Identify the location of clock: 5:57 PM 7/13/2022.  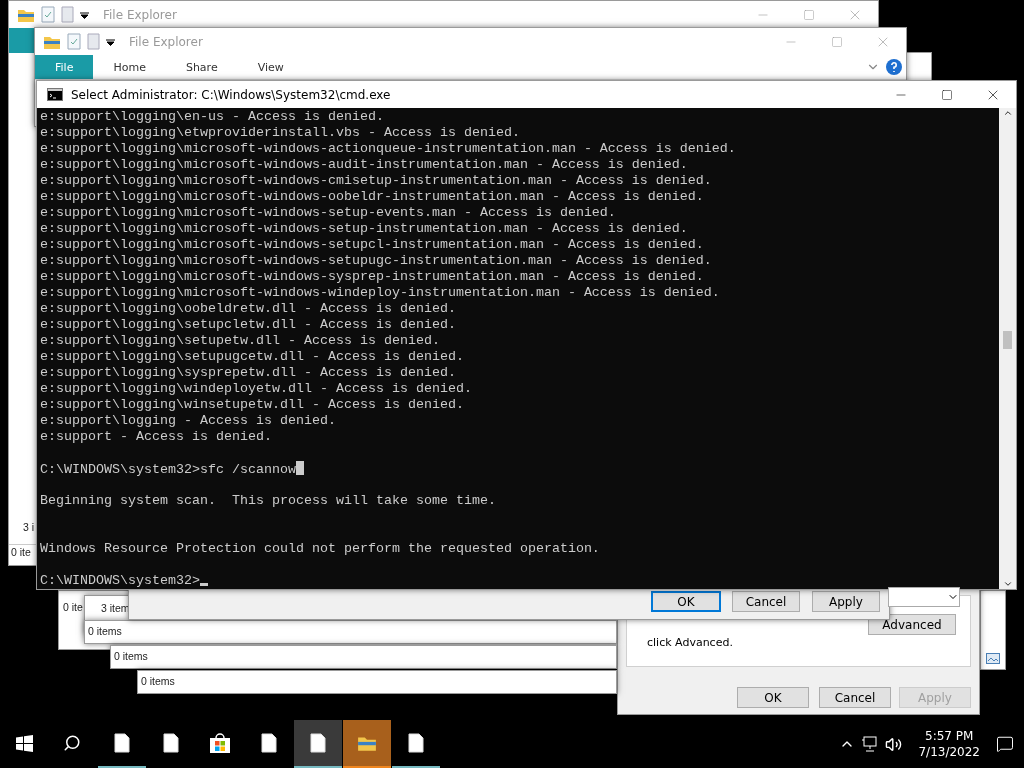
(949, 744).